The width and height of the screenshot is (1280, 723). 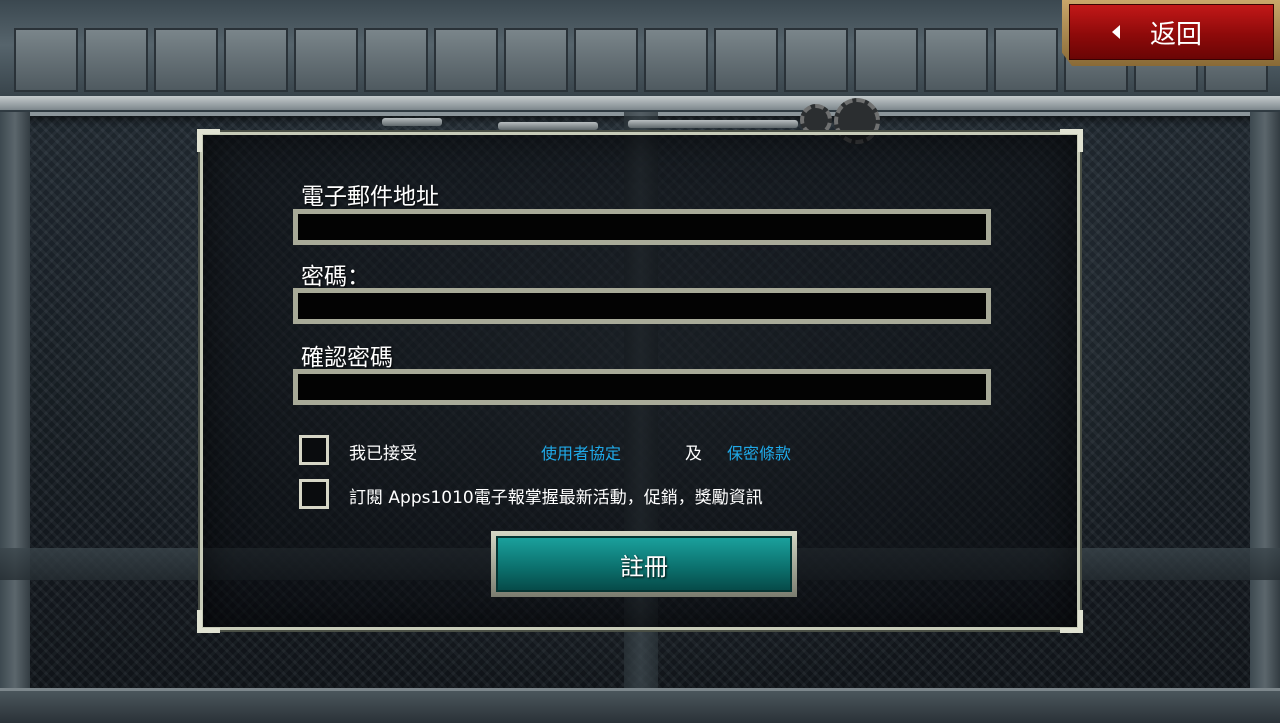 What do you see at coordinates (1265, 402) in the screenshot?
I see `right-pillar` at bounding box center [1265, 402].